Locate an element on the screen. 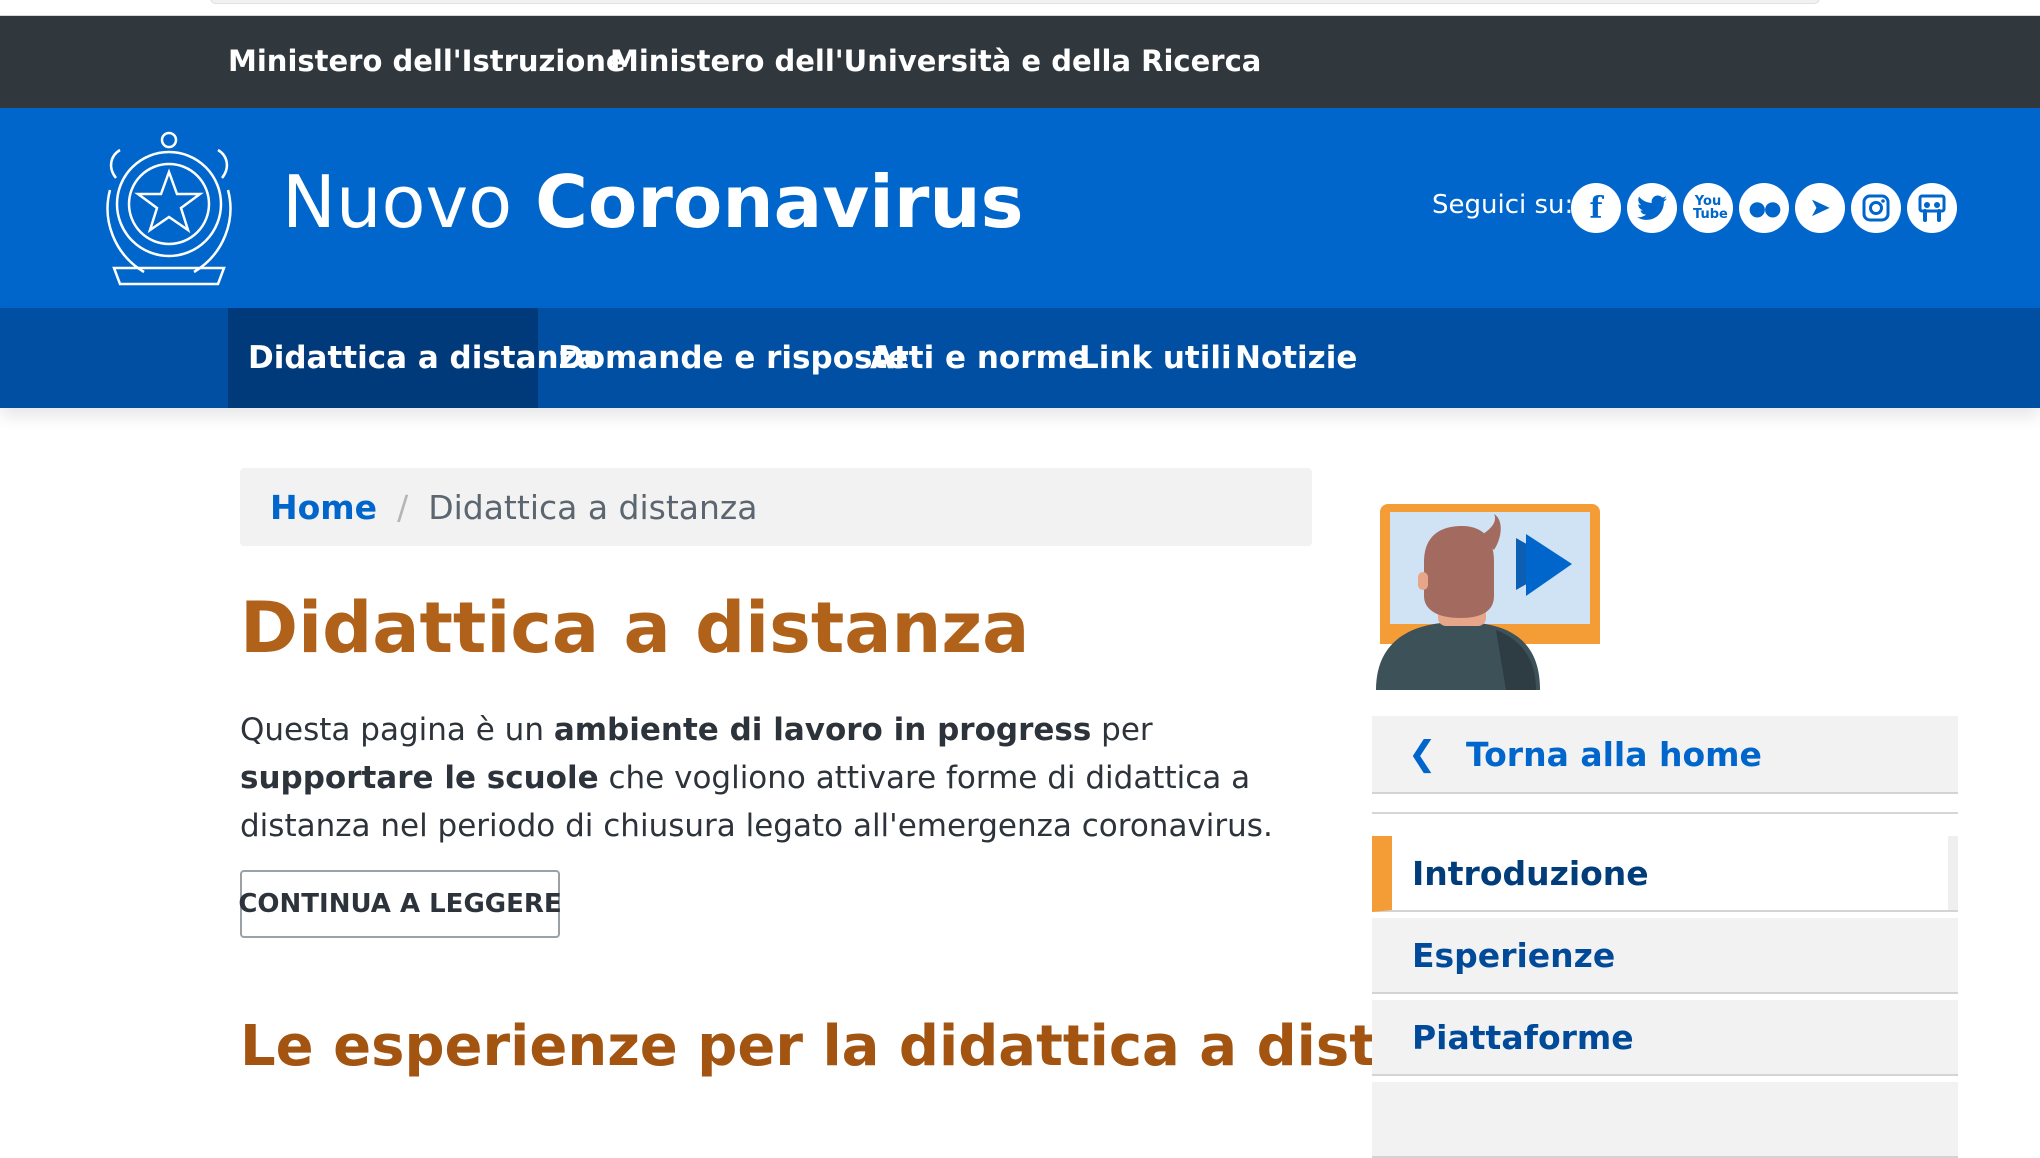 The height and width of the screenshot is (1158, 2040). intro-bold-2: supportare le scuole is located at coordinates (419, 778).